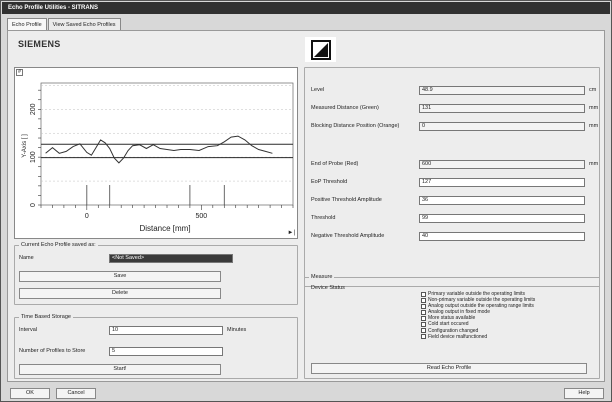 The width and height of the screenshot is (612, 402). What do you see at coordinates (502, 200) in the screenshot?
I see `positive-threshold-input: 36` at bounding box center [502, 200].